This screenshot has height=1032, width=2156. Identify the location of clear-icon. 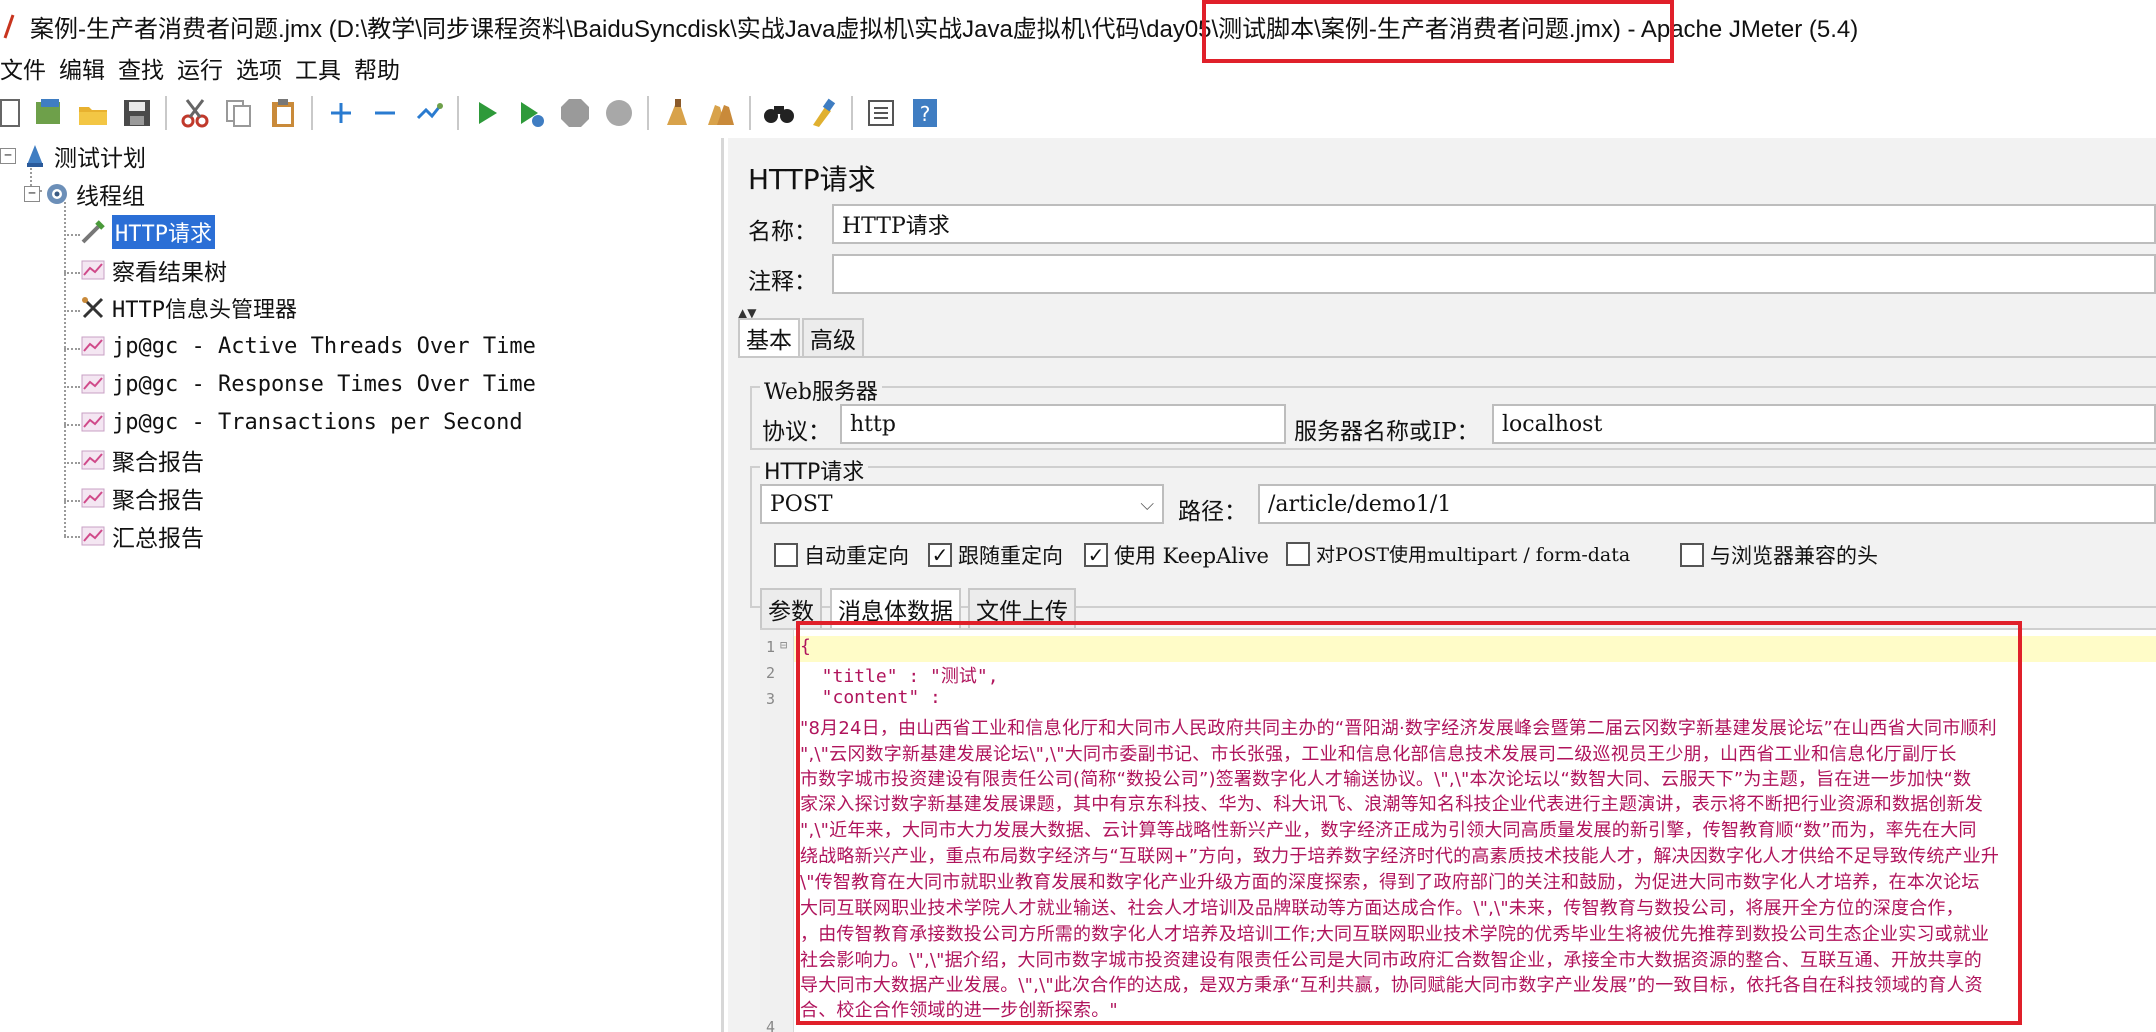
(677, 113).